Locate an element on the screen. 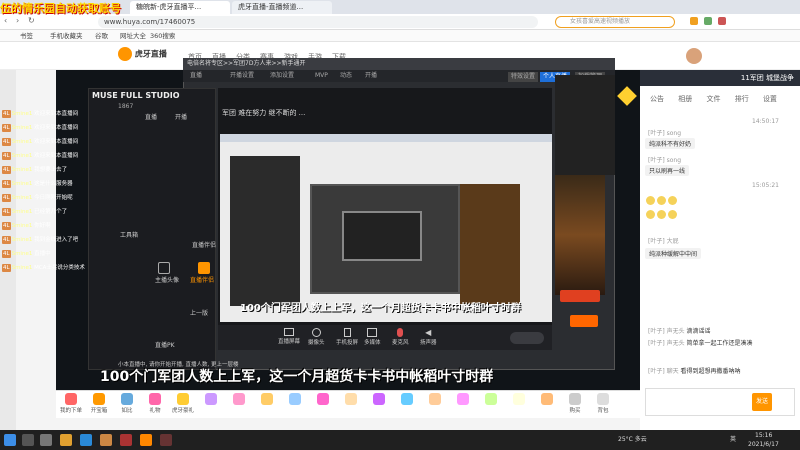  clock-date: 2021/6/17 is located at coordinates (763, 444).